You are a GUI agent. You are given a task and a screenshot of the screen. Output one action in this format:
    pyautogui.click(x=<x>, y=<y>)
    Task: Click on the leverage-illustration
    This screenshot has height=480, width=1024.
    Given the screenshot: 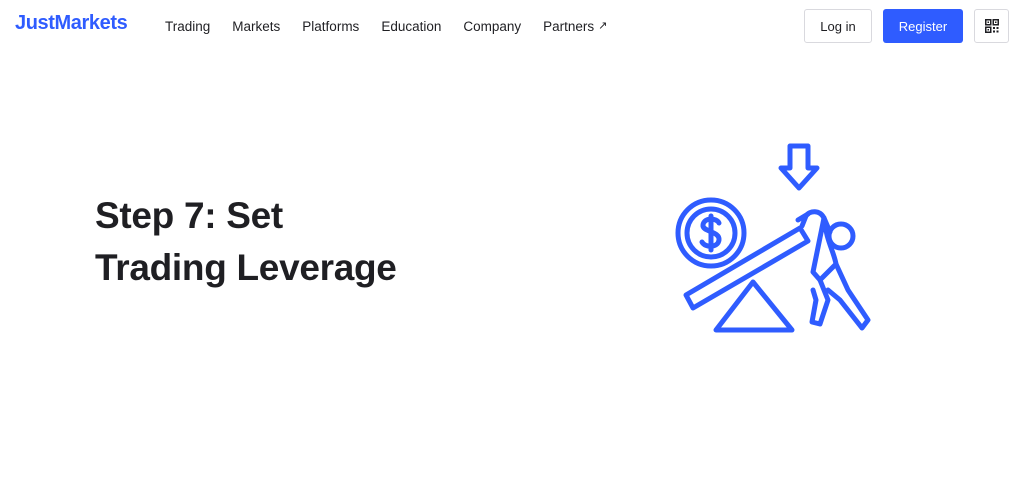 What is the action you would take?
    pyautogui.click(x=776, y=240)
    